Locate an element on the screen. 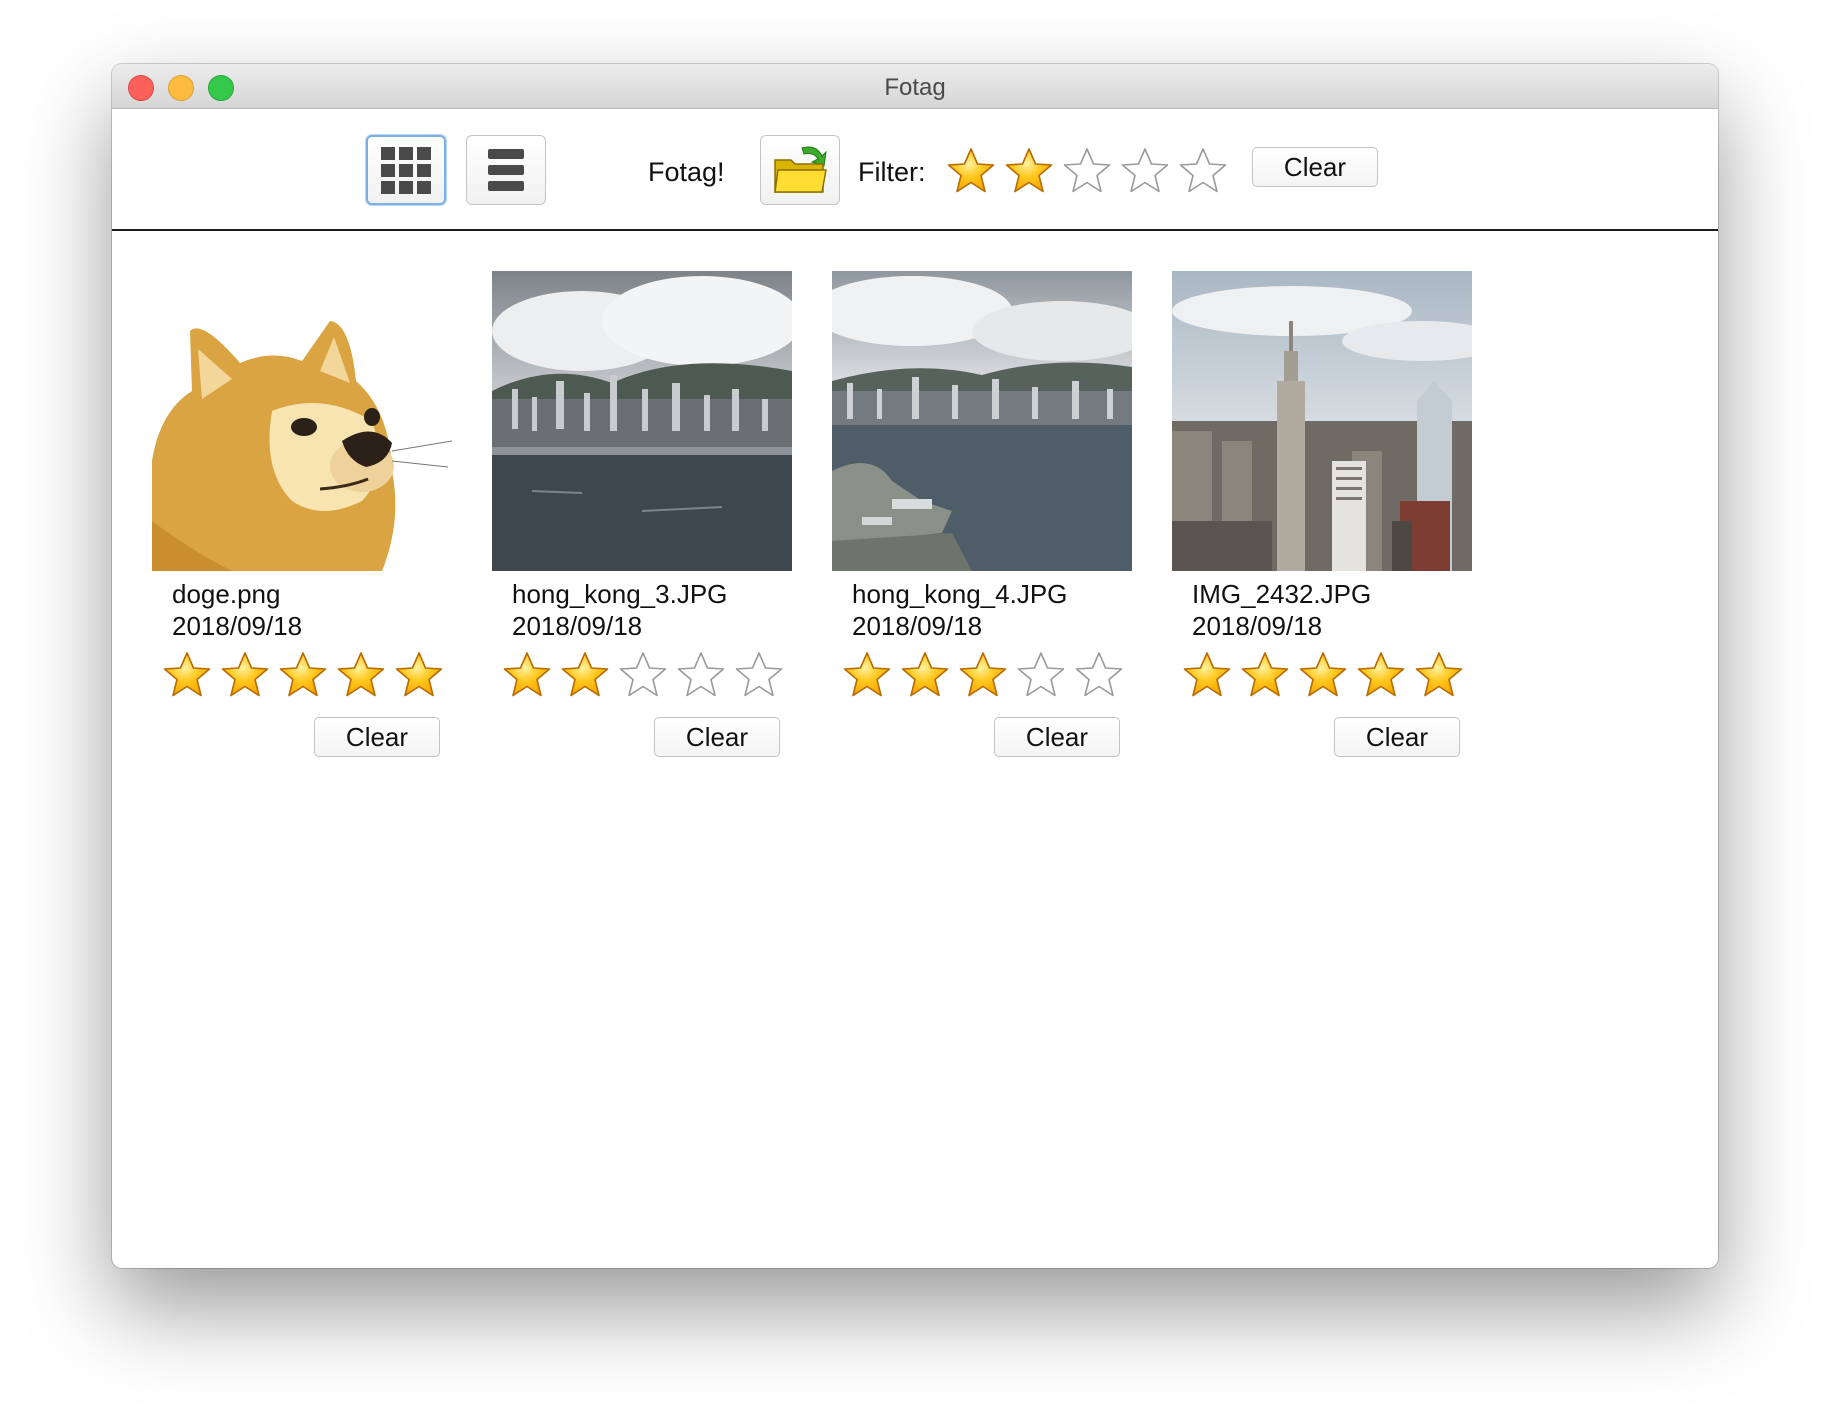 The height and width of the screenshot is (1424, 1824). title-bar: Fotag is located at coordinates (915, 86).